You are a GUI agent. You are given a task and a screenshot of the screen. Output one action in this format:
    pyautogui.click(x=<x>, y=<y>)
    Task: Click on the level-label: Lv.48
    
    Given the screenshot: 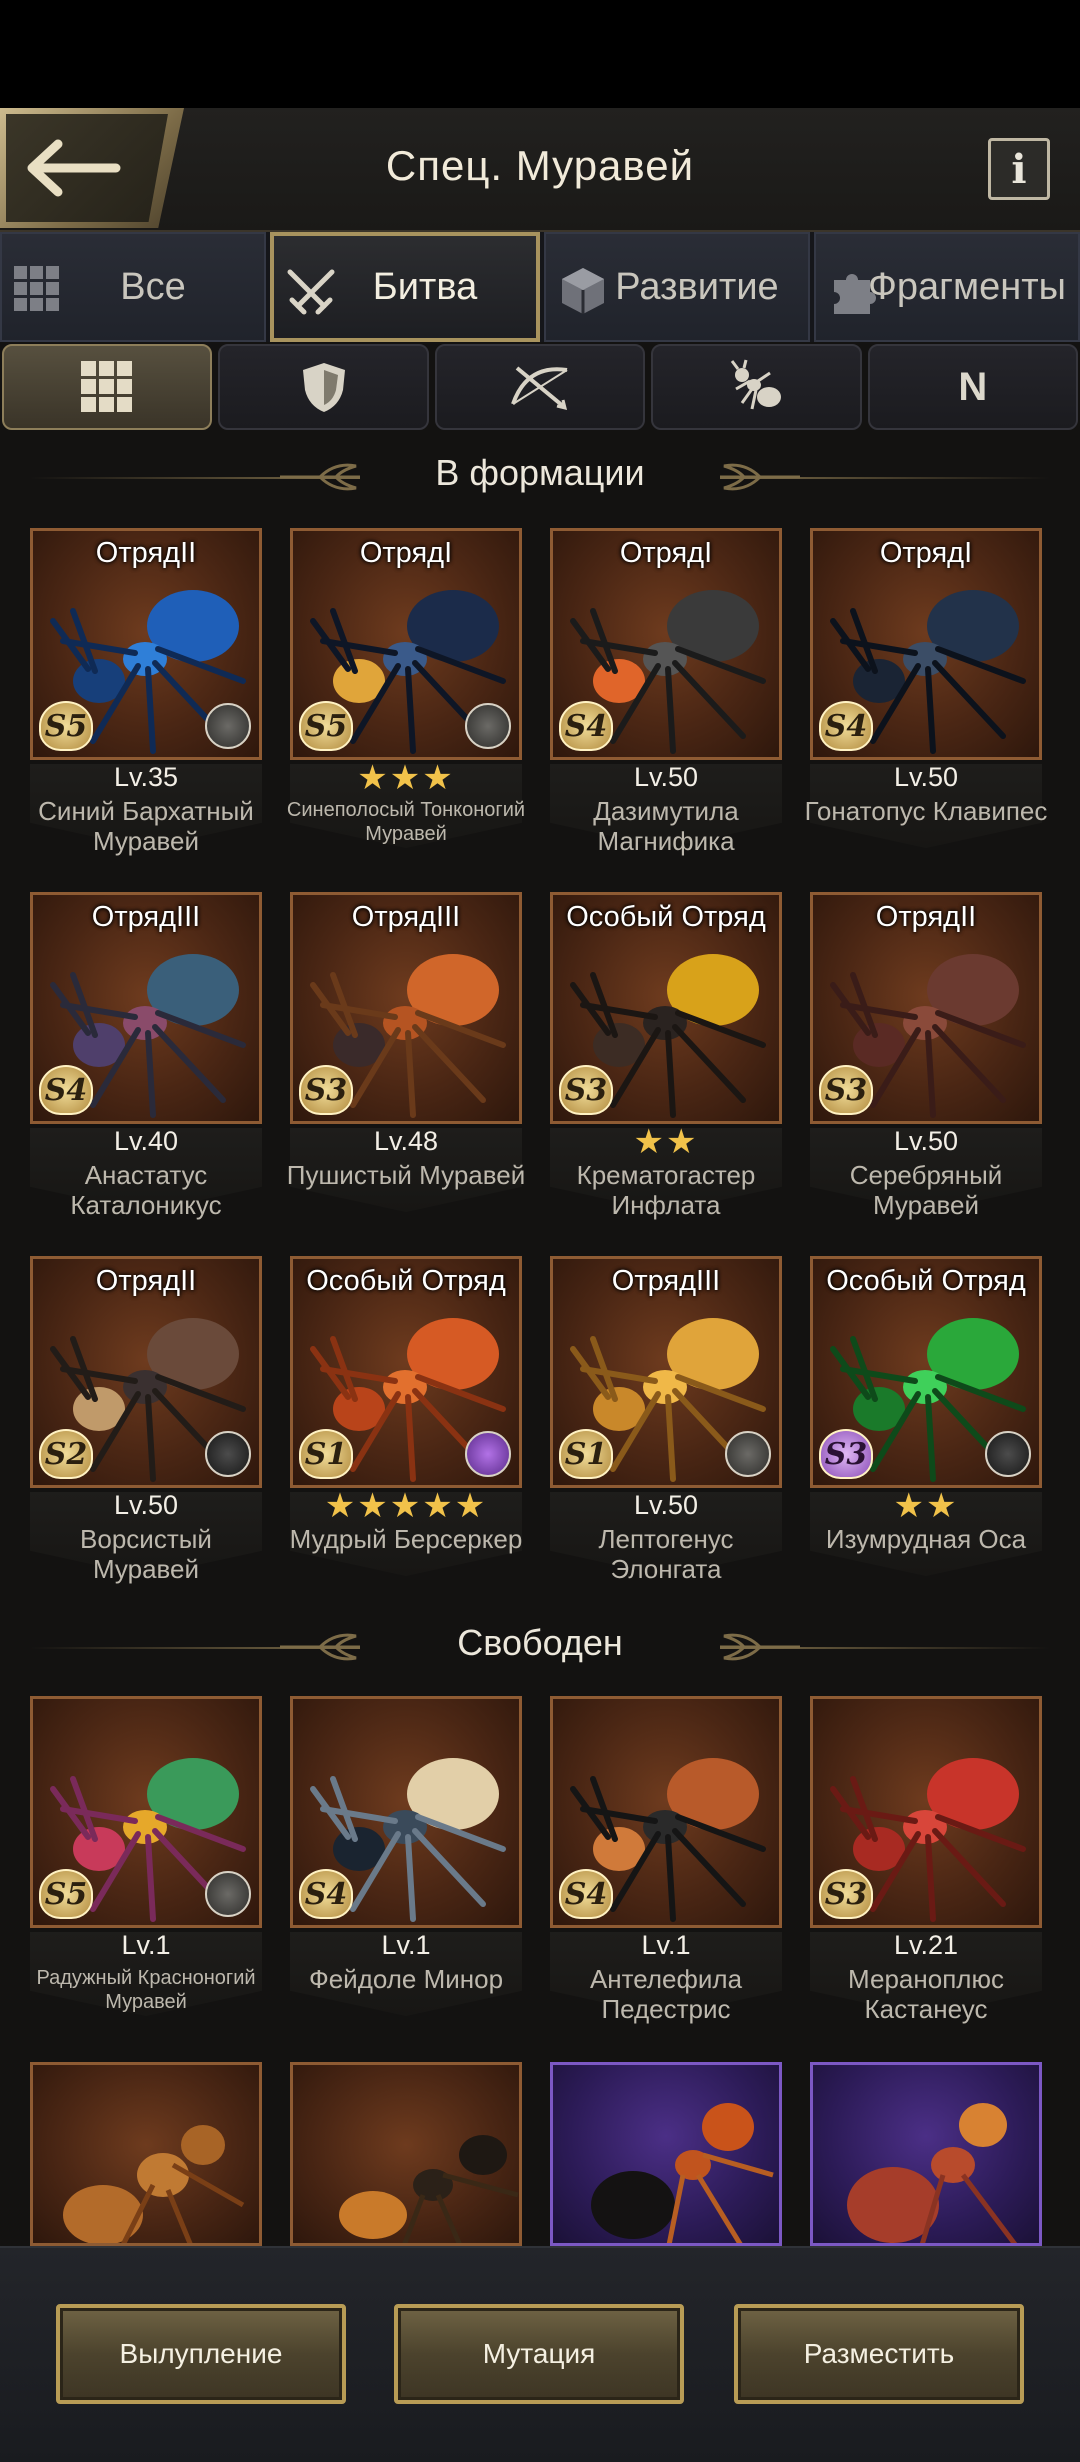 What is the action you would take?
    pyautogui.click(x=406, y=1141)
    